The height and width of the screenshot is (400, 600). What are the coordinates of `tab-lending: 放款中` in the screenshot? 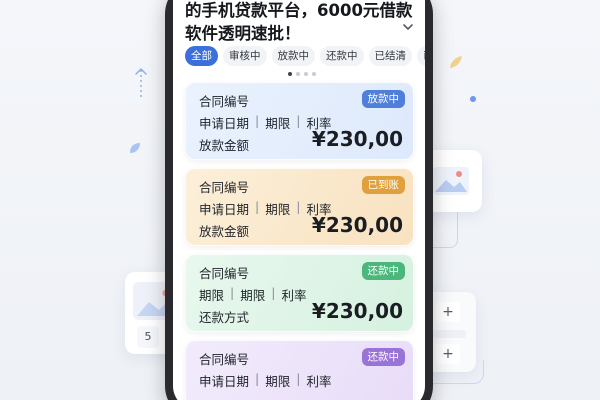 It's located at (293, 56).